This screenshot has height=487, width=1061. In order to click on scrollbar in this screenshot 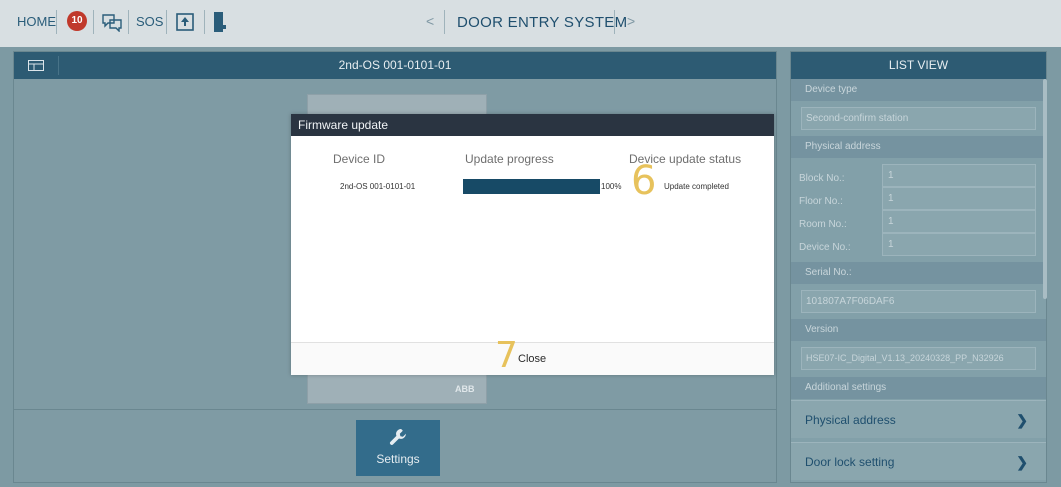, I will do `click(1045, 189)`.